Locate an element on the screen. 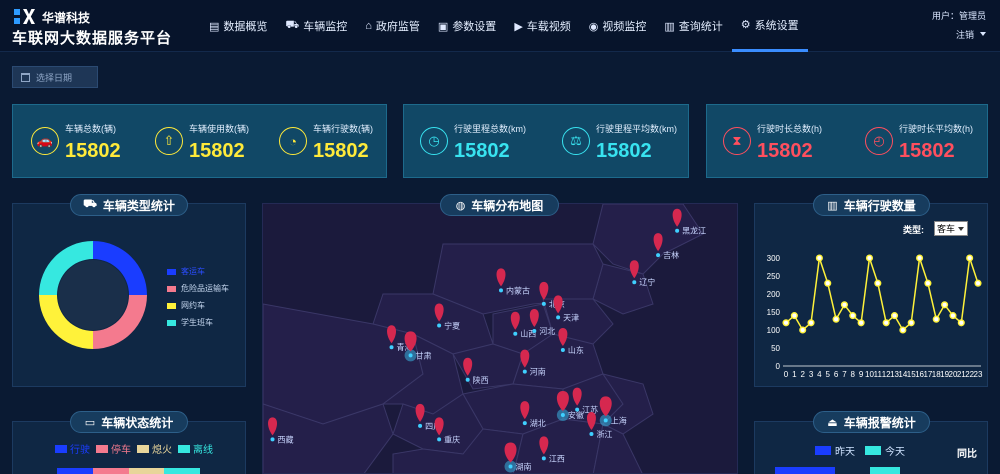  vehicle-type-legend: 客运车危险品运输车网约车学生班车 is located at coordinates (198, 297).